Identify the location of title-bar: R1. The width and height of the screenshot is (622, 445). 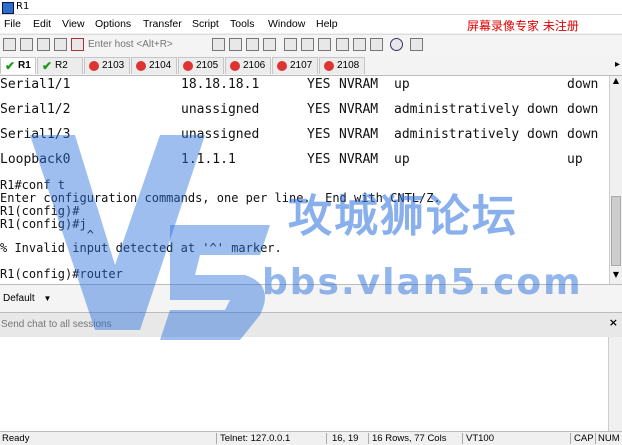
(311, 7).